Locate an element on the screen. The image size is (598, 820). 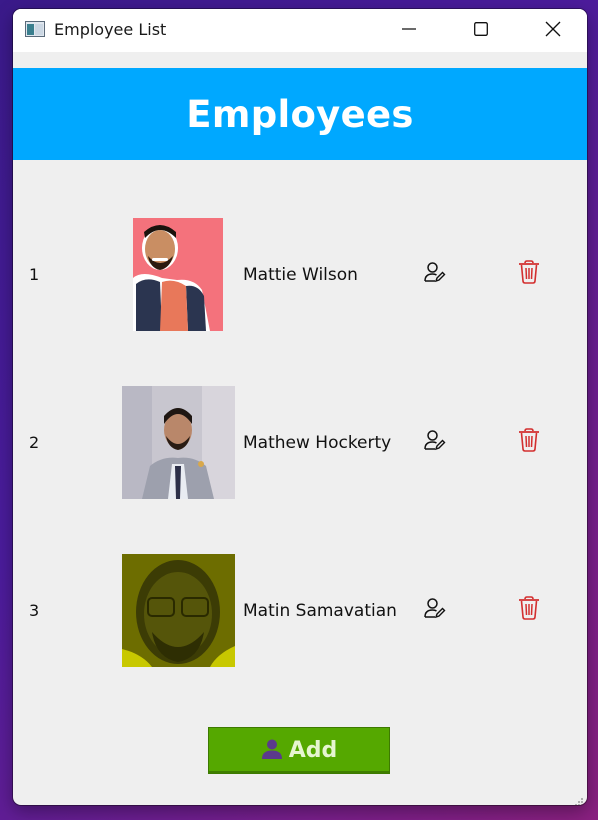
employee-name: Mattie Wilson is located at coordinates (300, 274).